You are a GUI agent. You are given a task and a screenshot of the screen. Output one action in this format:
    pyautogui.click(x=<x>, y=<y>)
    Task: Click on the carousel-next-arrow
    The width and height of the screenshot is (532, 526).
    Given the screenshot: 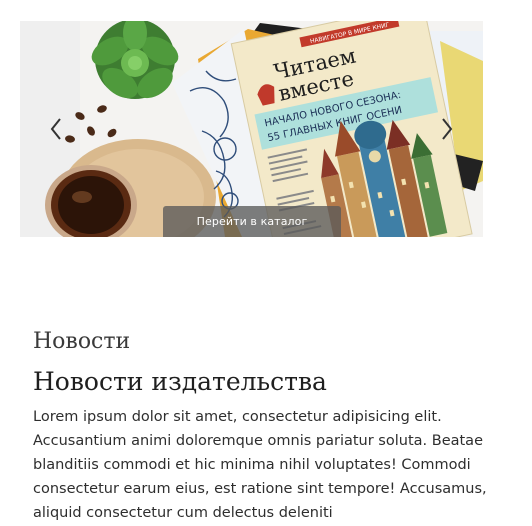 What is the action you would take?
    pyautogui.click(x=447, y=129)
    